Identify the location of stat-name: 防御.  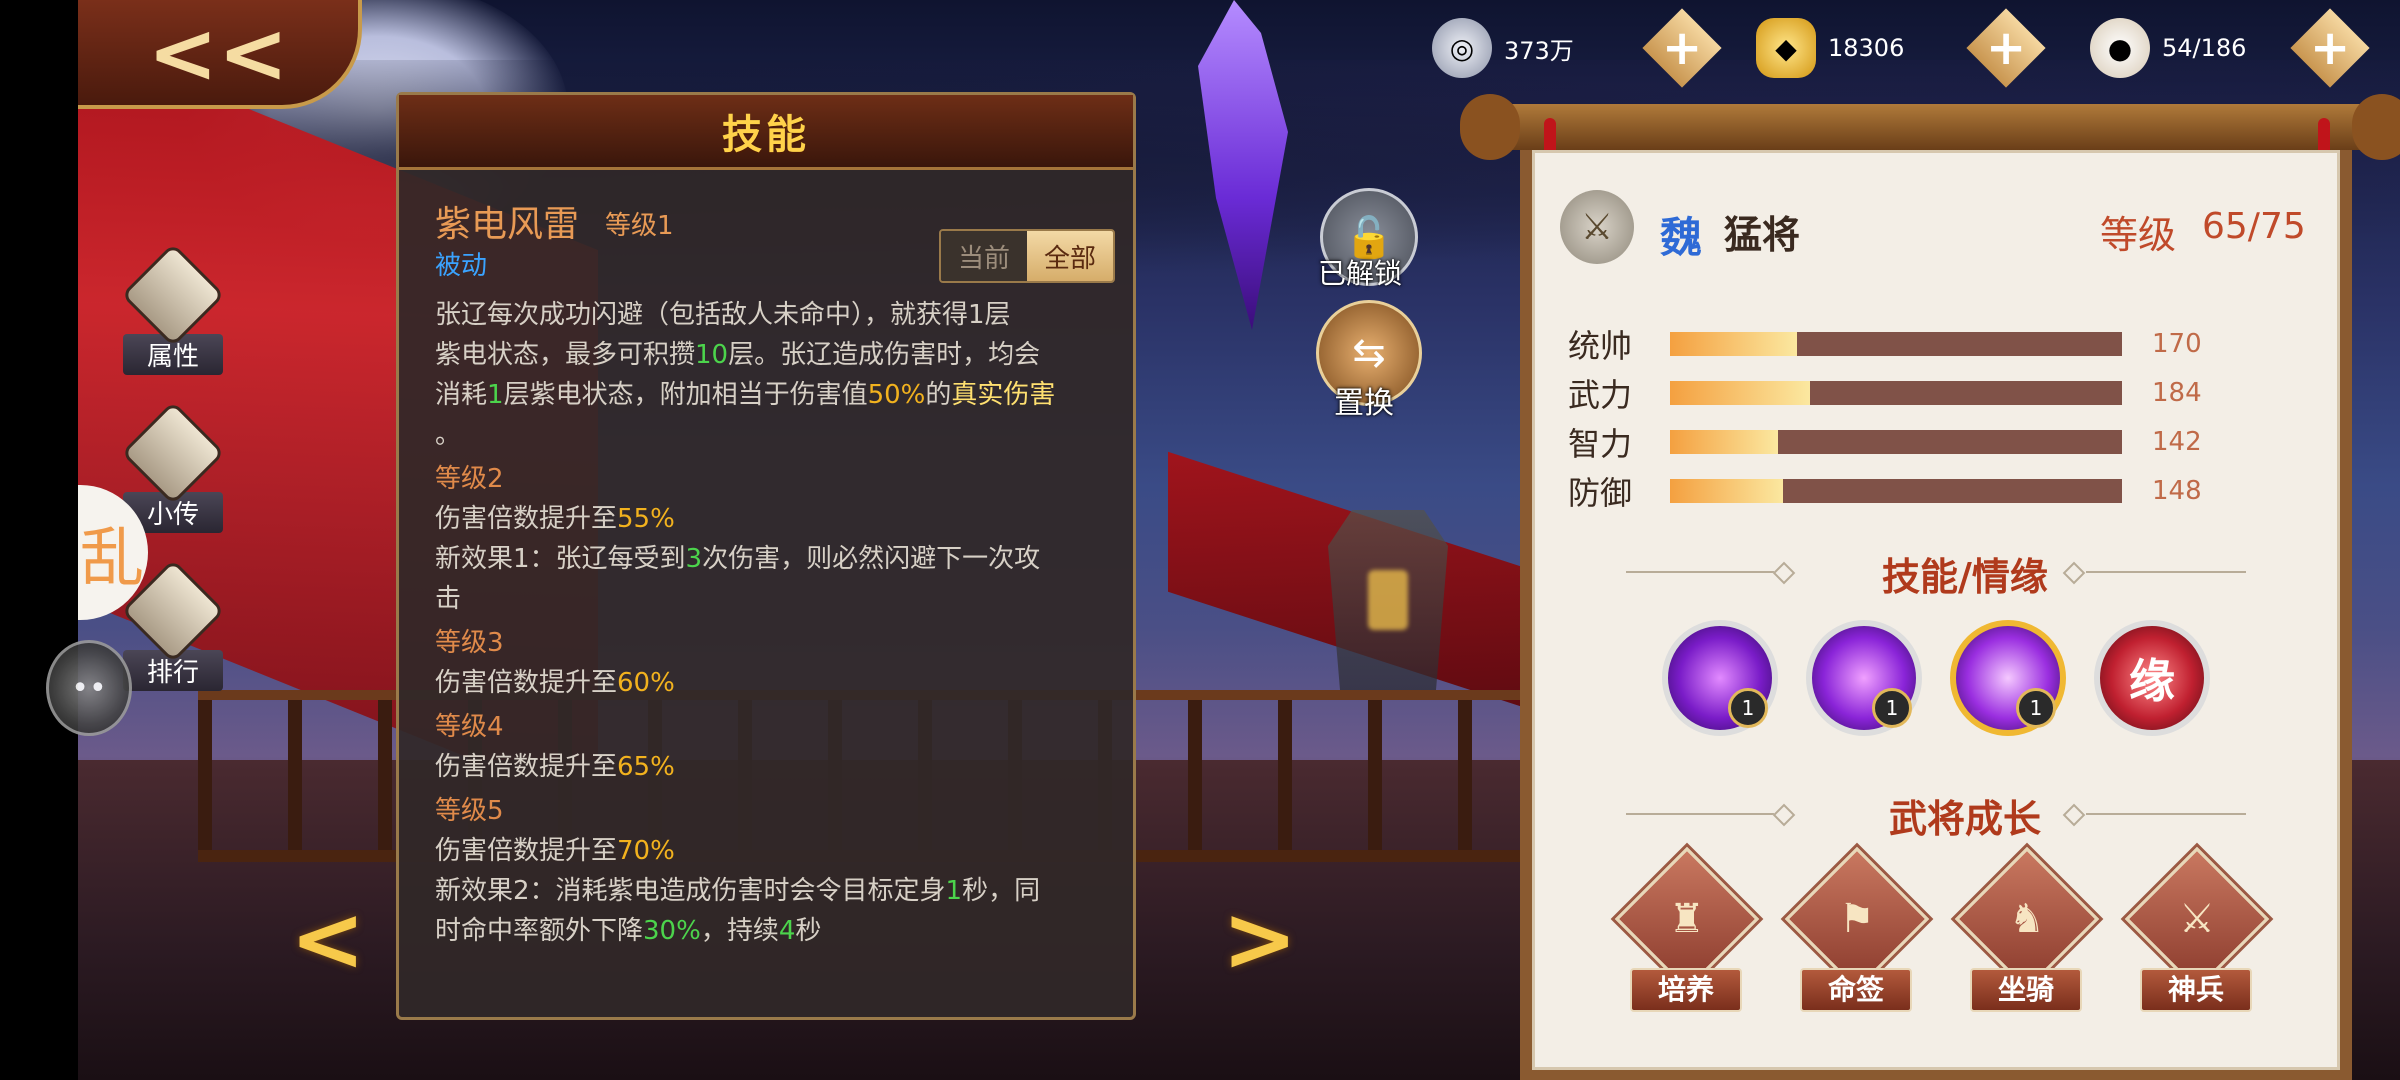
(1600, 493).